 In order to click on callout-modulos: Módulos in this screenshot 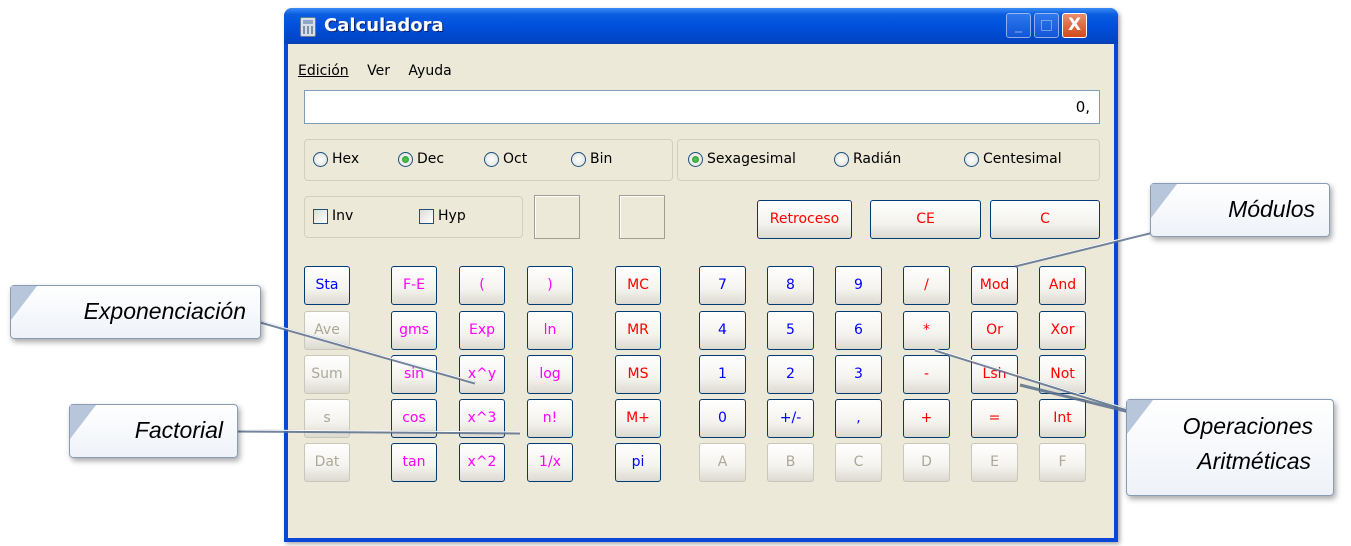, I will do `click(1240, 210)`.